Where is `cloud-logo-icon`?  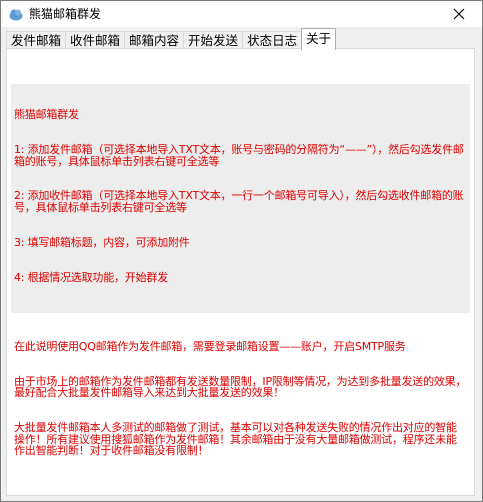 cloud-logo-icon is located at coordinates (16, 14).